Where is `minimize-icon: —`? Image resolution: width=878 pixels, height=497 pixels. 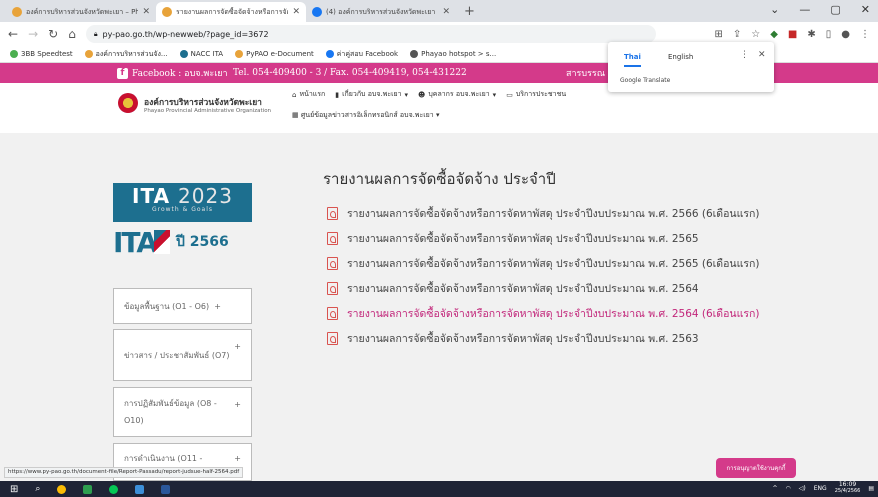 minimize-icon: — is located at coordinates (804, 9).